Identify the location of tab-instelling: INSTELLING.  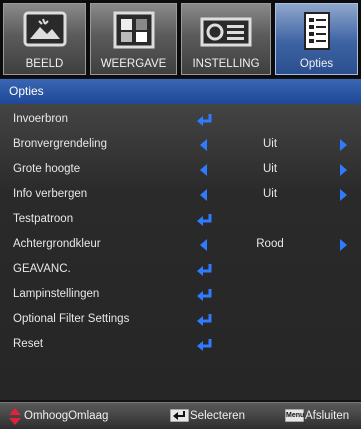
(226, 39).